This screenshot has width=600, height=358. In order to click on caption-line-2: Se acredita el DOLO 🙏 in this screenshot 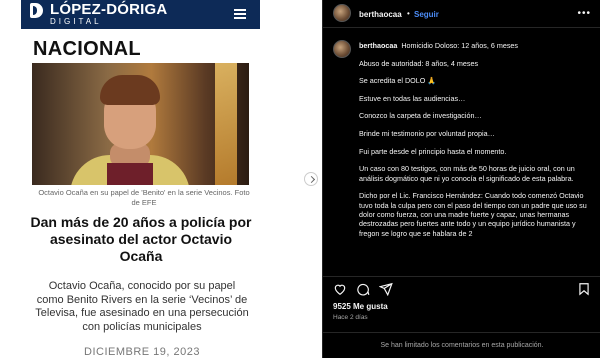, I will do `click(398, 81)`.